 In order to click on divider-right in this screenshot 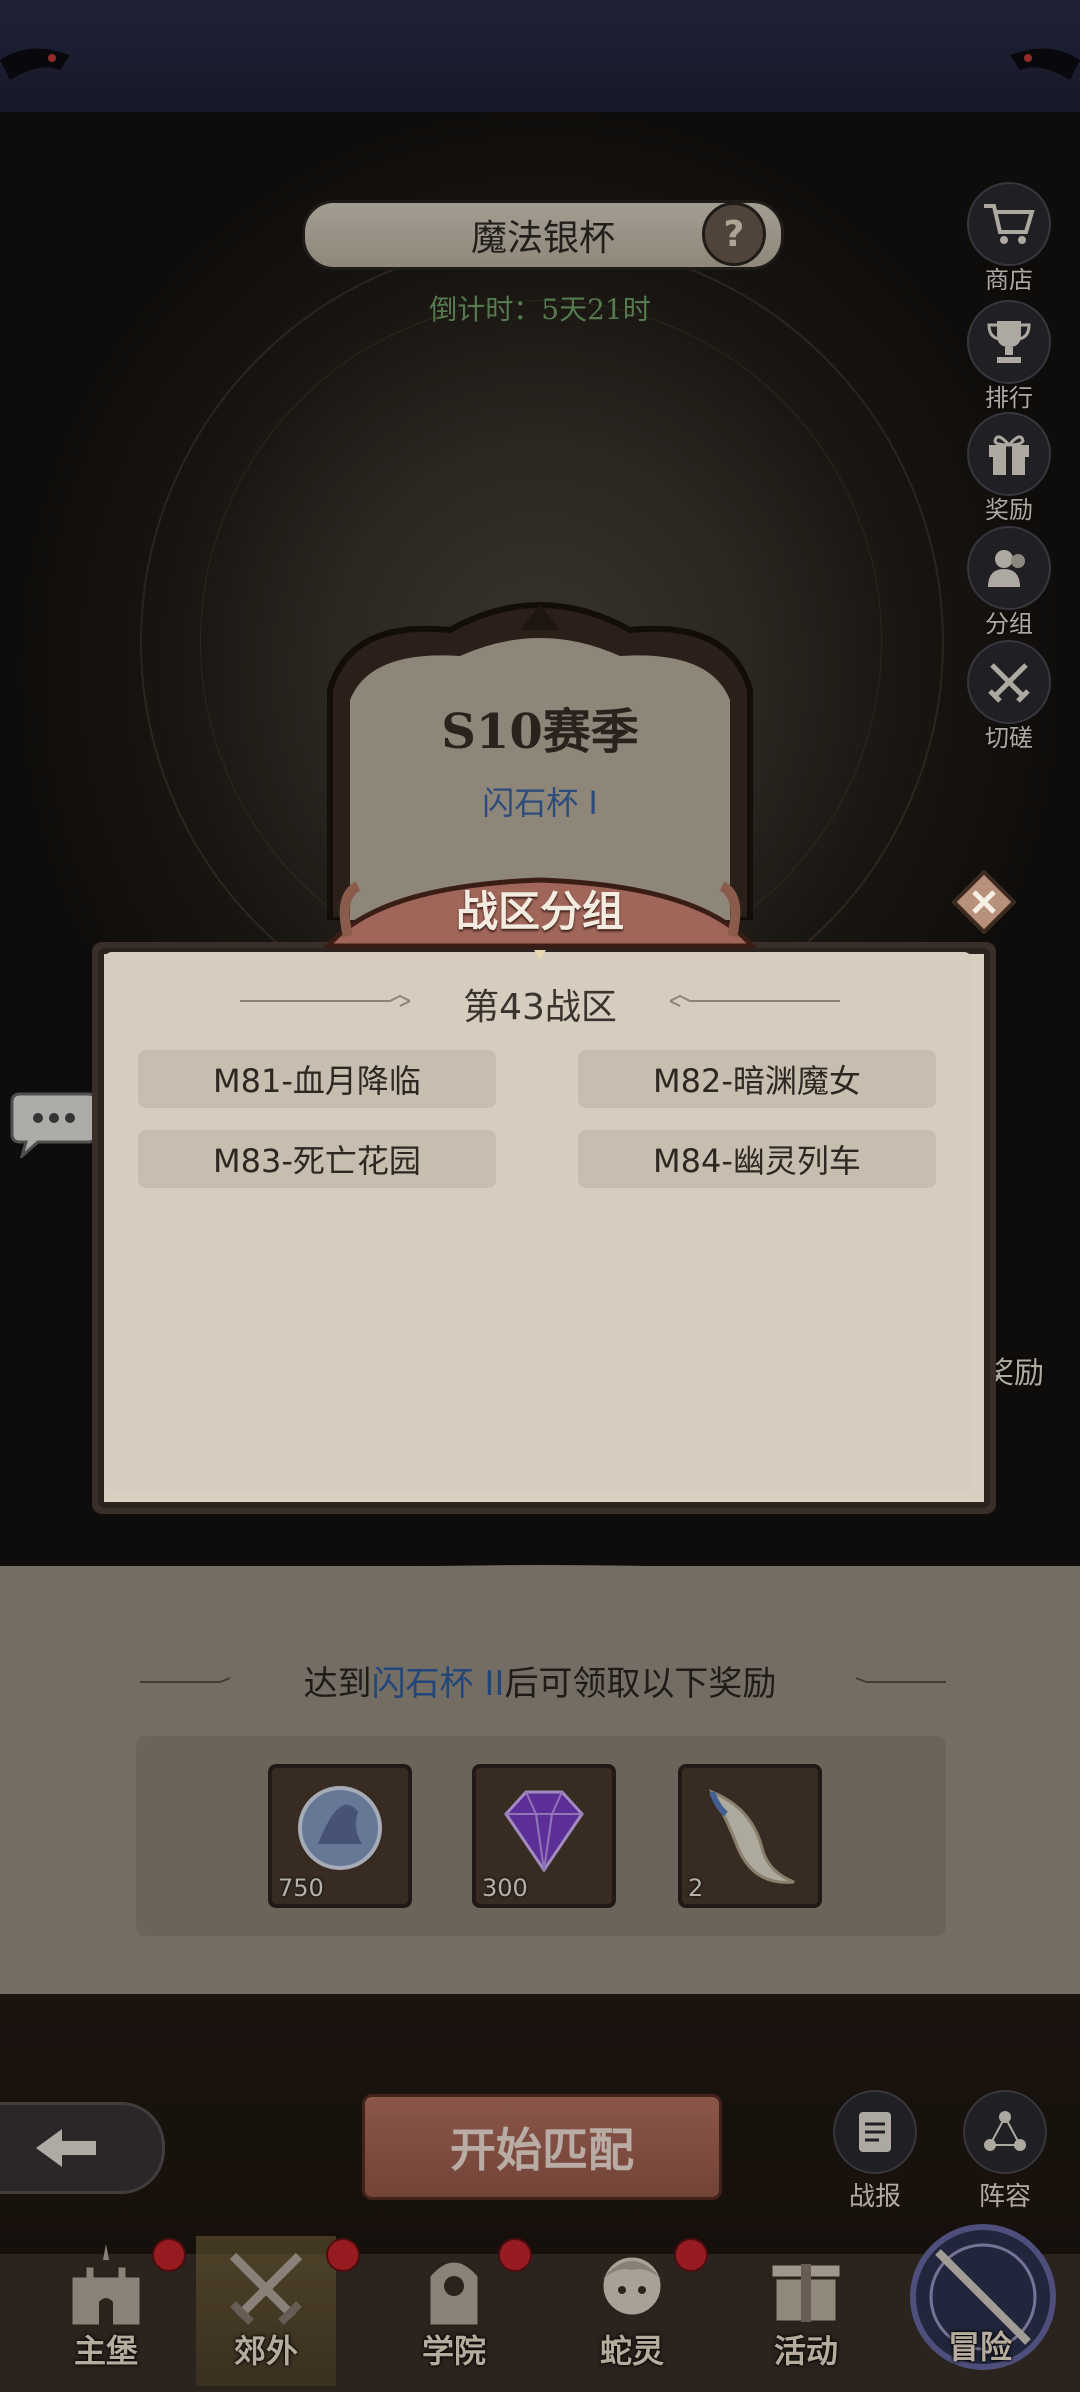, I will do `click(755, 1000)`.